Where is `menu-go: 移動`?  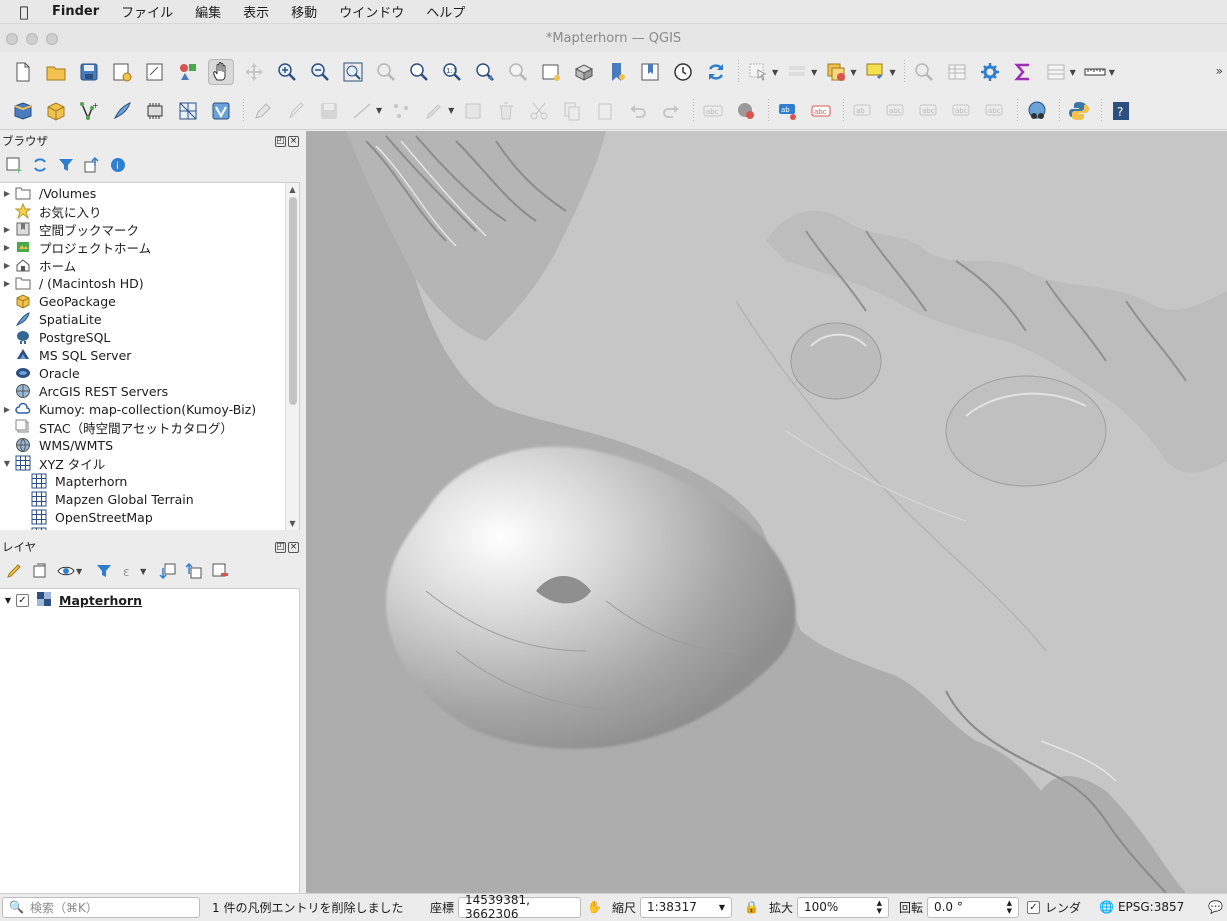
menu-go: 移動 is located at coordinates (304, 11).